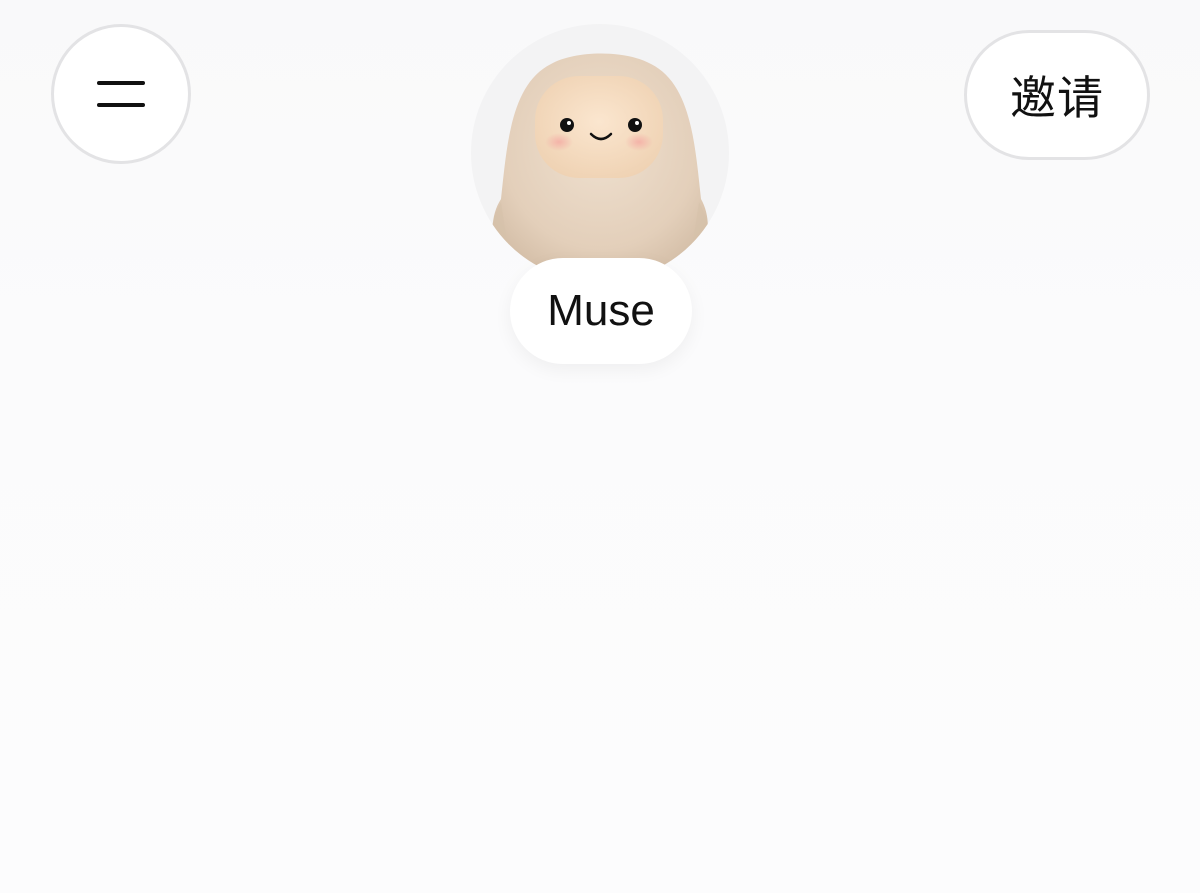 The width and height of the screenshot is (1200, 893). Describe the element at coordinates (1057, 95) in the screenshot. I see `invite-button: 邀请` at that location.